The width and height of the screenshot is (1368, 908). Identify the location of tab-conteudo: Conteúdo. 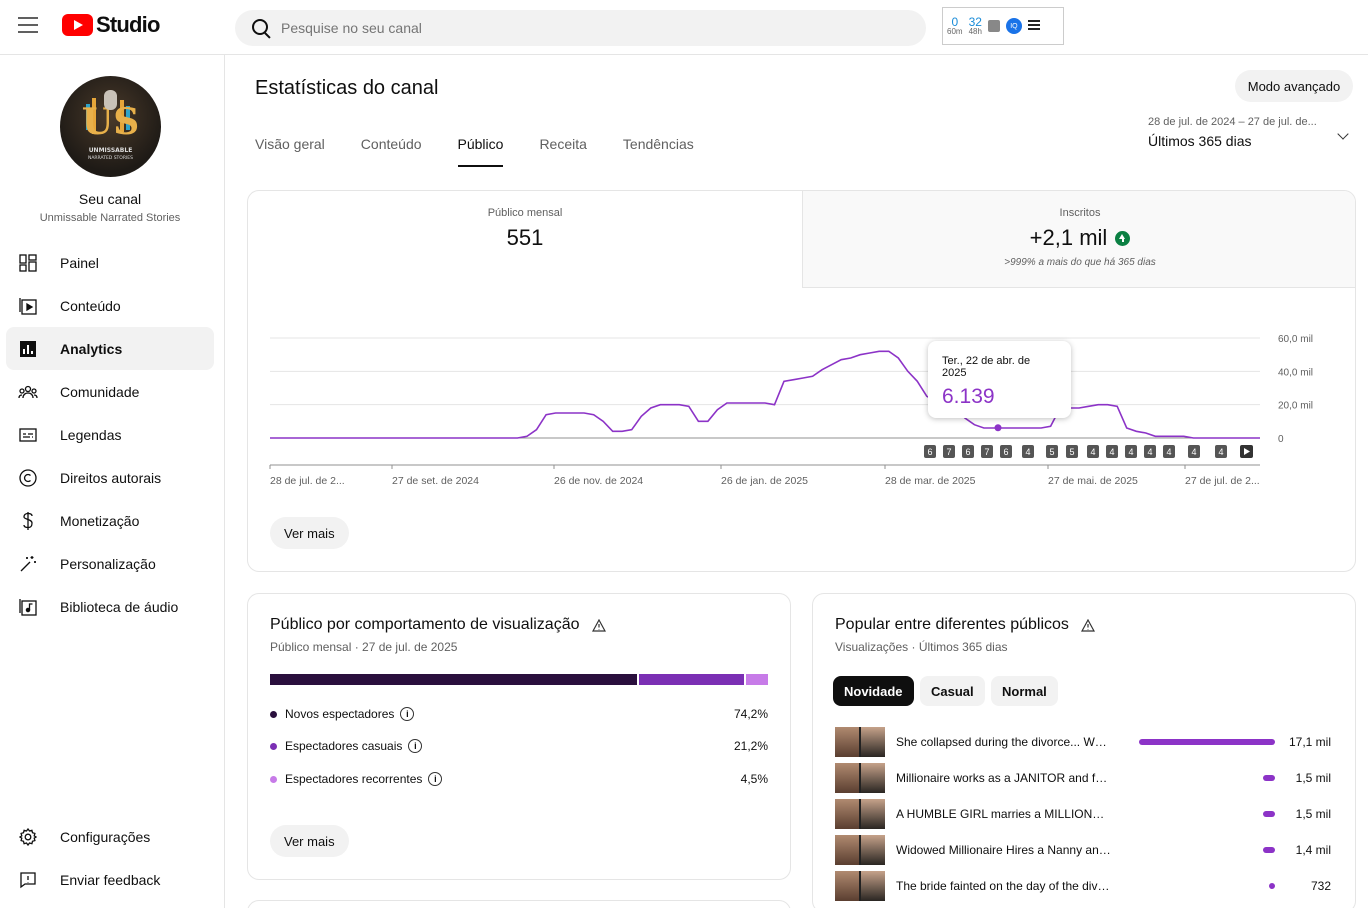
(391, 151).